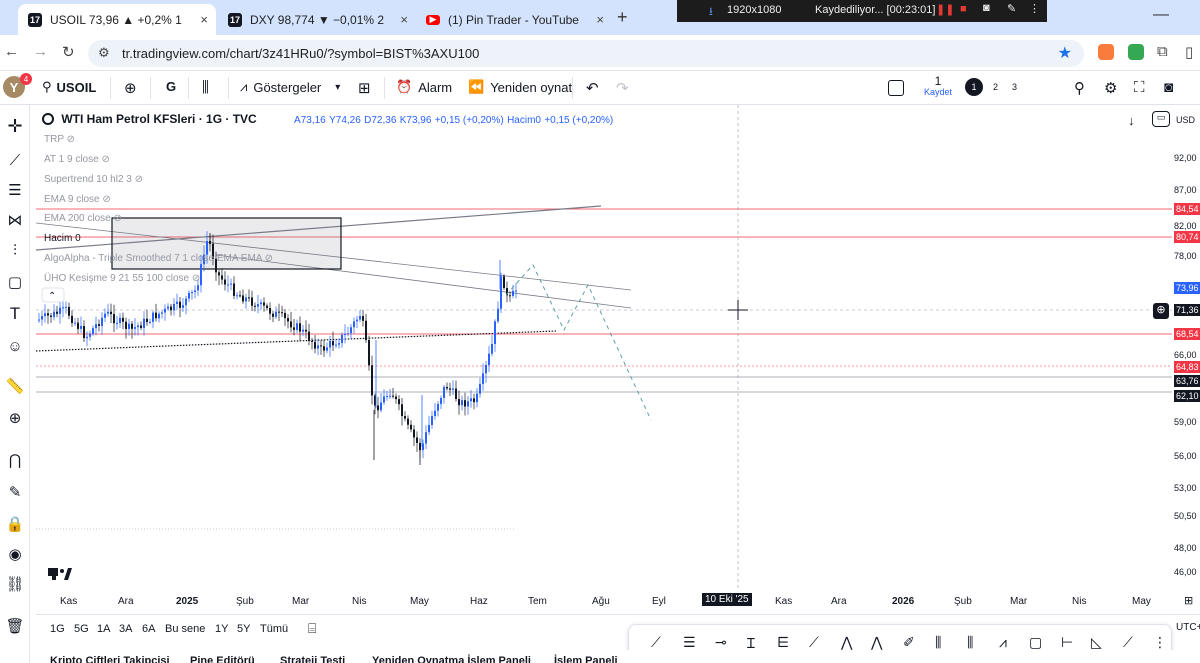  Describe the element at coordinates (1185, 120) in the screenshot. I see `currency-label: USD` at that location.